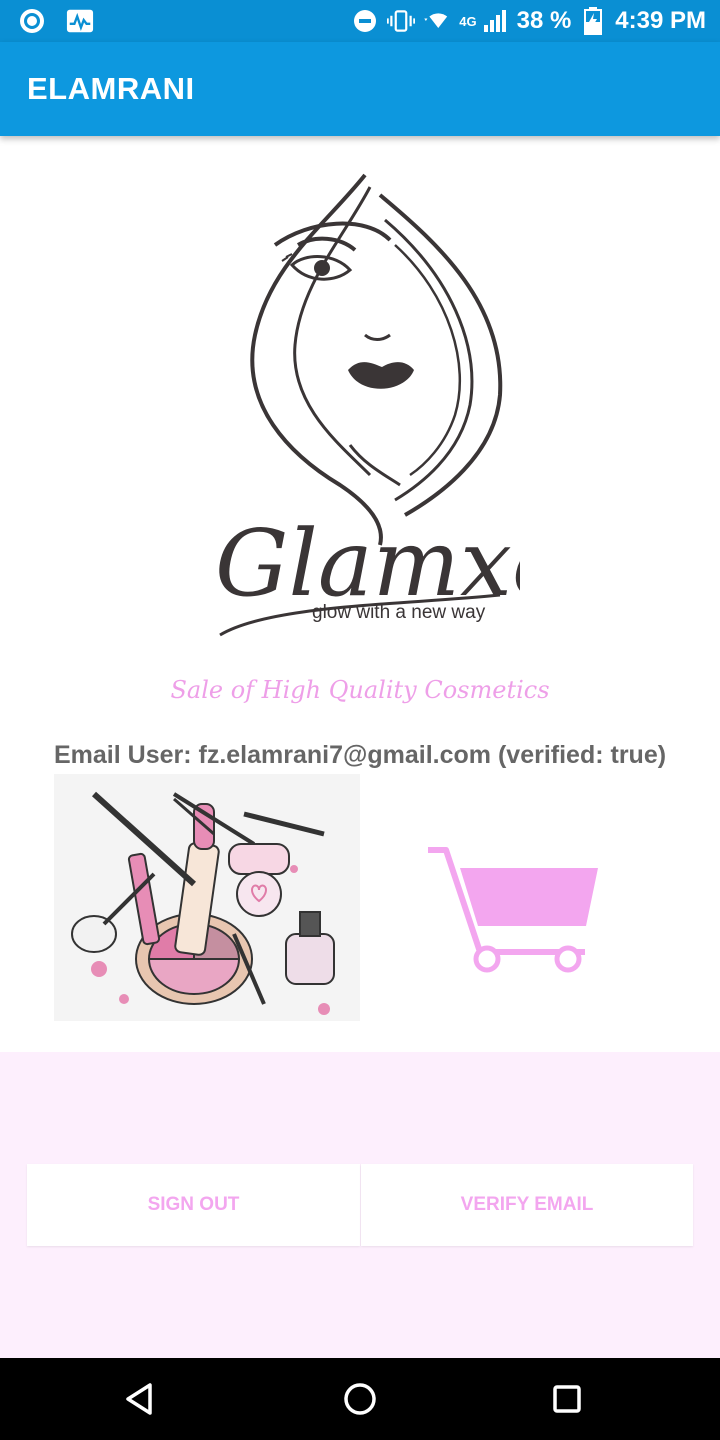  Describe the element at coordinates (365, 21) in the screenshot. I see `dnd-icon` at that location.